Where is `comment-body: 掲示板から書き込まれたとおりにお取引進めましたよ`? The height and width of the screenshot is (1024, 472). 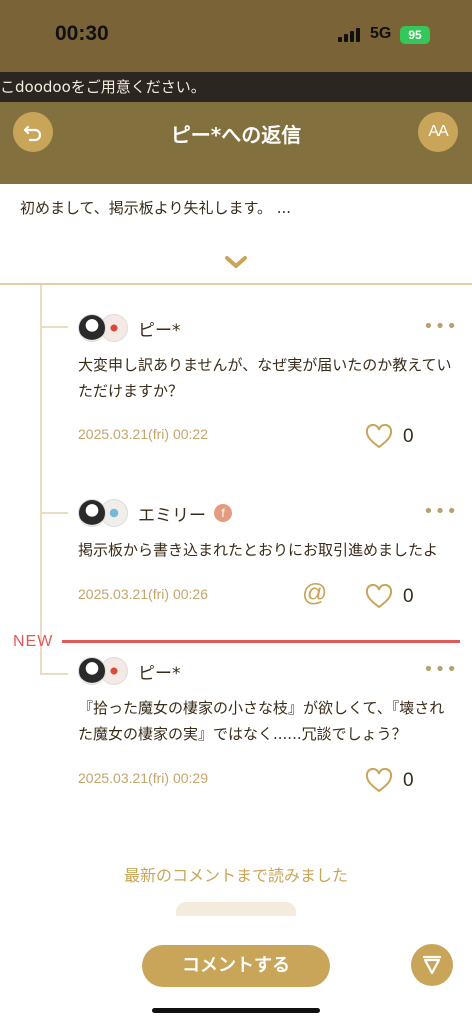
comment-body: 掲示板から書き込まれたとおりにお取引進めましたよ is located at coordinates (258, 550).